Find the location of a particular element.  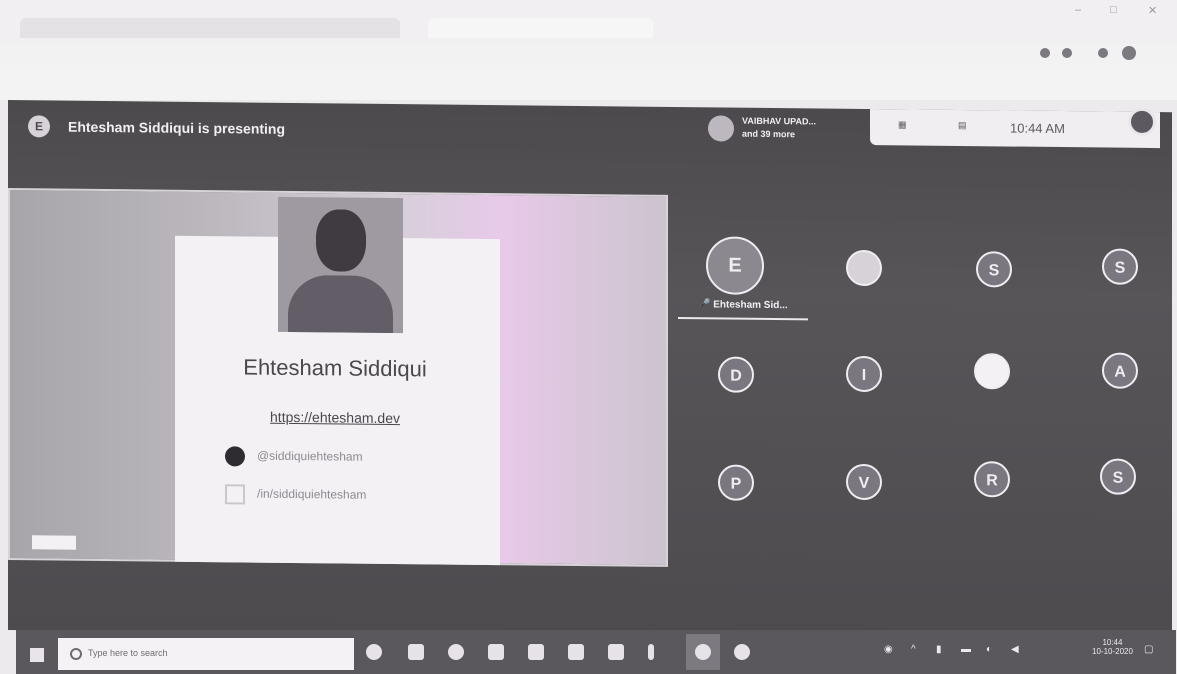

tray-app-icon: ◉ is located at coordinates (888, 649).